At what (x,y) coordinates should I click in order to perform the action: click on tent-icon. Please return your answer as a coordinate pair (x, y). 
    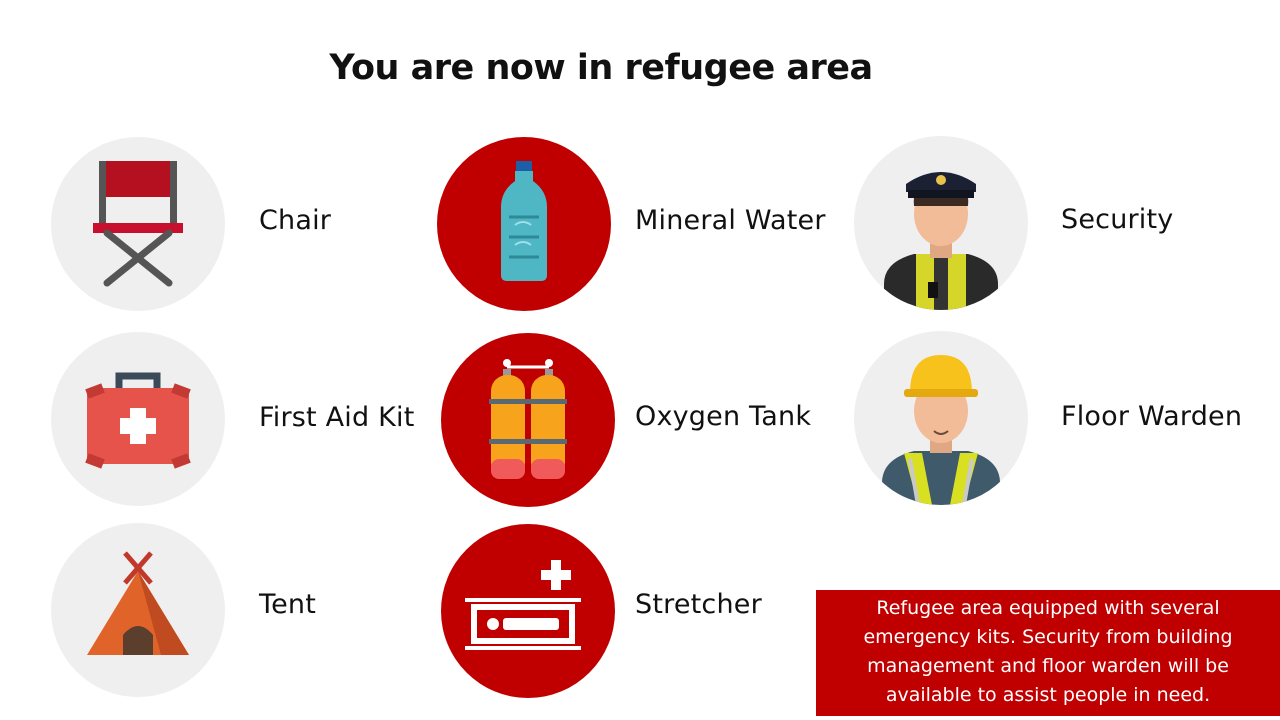
    Looking at the image, I should click on (138, 610).